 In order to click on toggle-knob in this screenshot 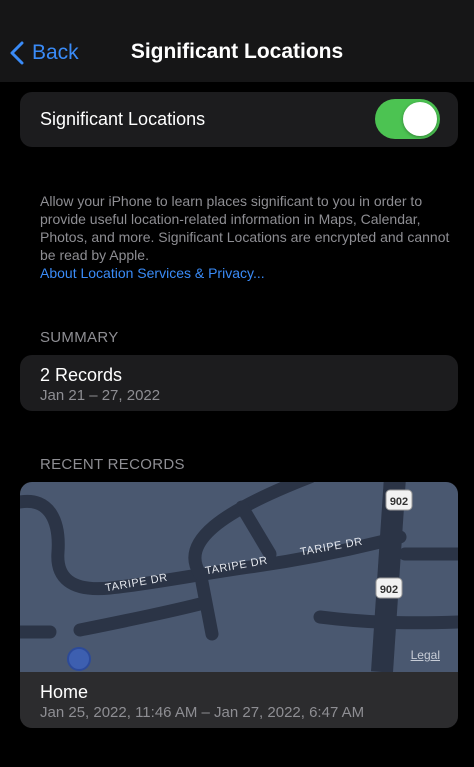, I will do `click(420, 119)`.